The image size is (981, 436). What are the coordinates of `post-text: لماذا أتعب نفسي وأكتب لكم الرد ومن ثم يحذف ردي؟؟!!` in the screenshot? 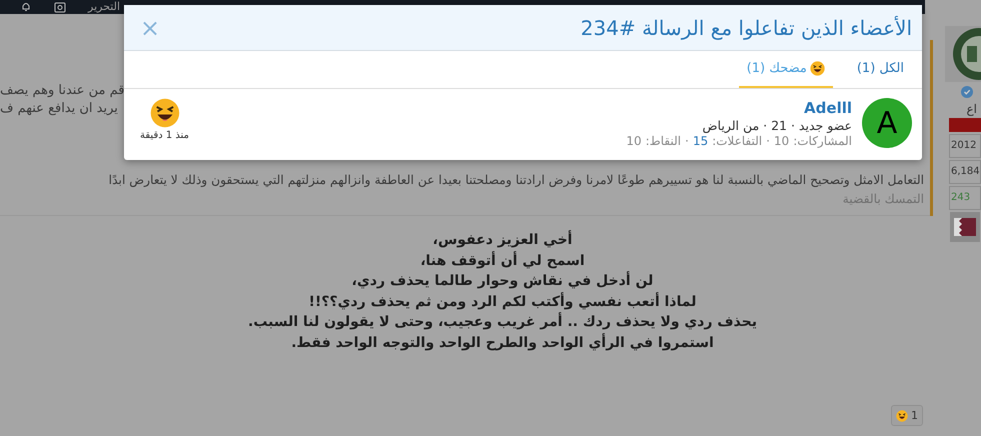 It's located at (502, 302).